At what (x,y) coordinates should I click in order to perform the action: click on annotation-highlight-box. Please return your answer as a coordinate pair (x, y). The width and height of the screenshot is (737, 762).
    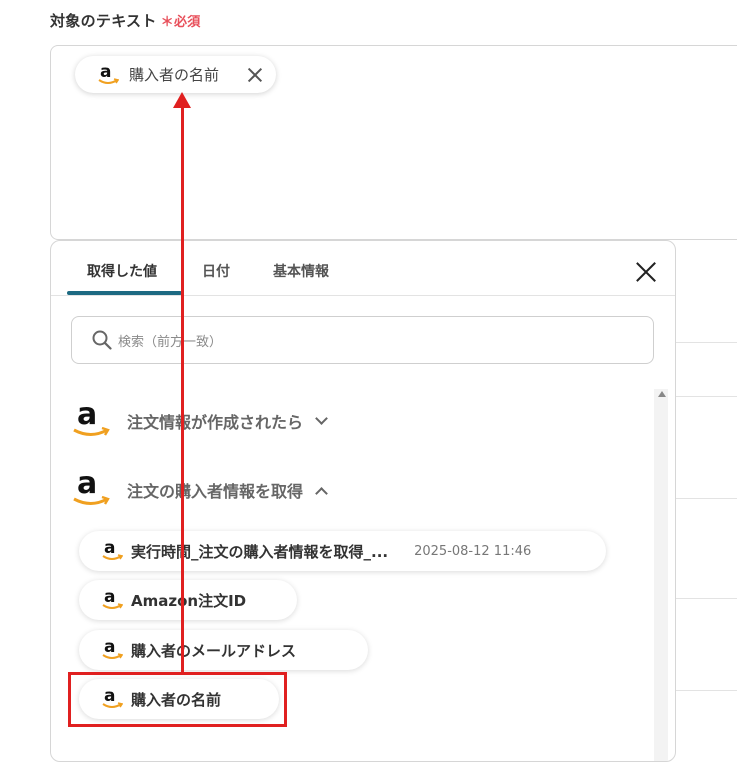
    Looking at the image, I should click on (177, 699).